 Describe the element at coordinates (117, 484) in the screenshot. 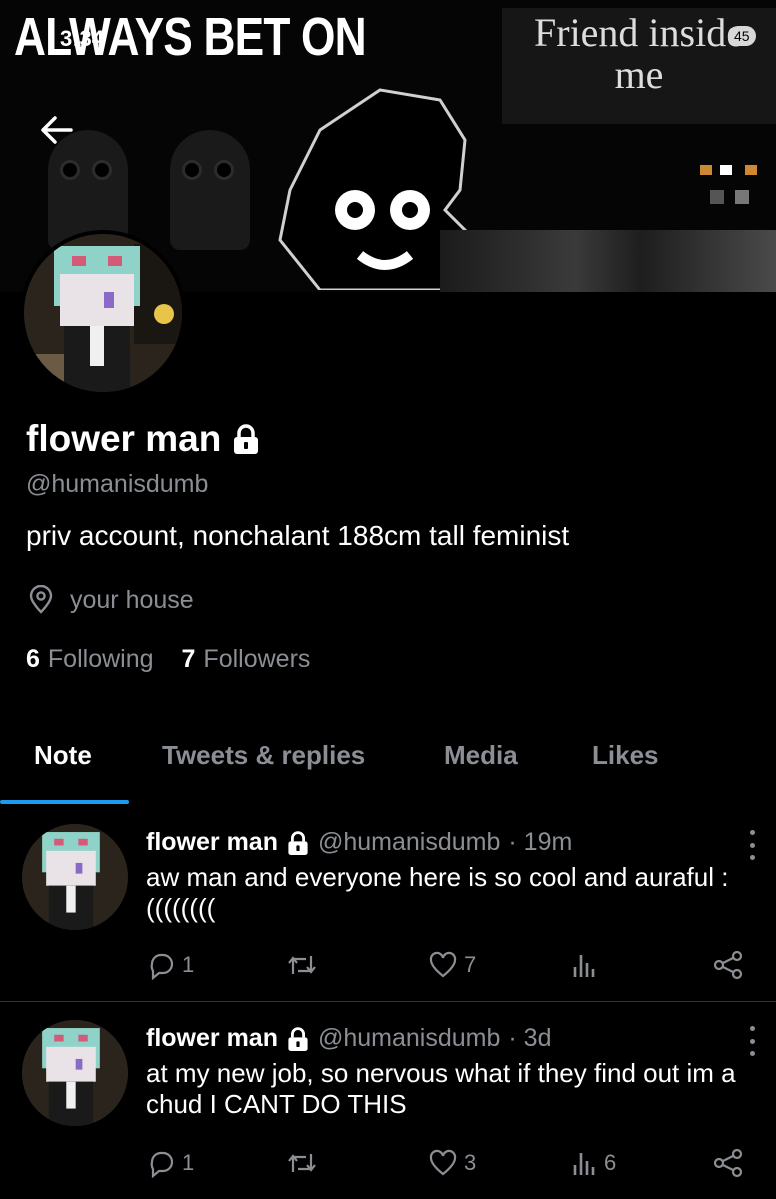

I see `profile-handle: @humanisdumb` at that location.